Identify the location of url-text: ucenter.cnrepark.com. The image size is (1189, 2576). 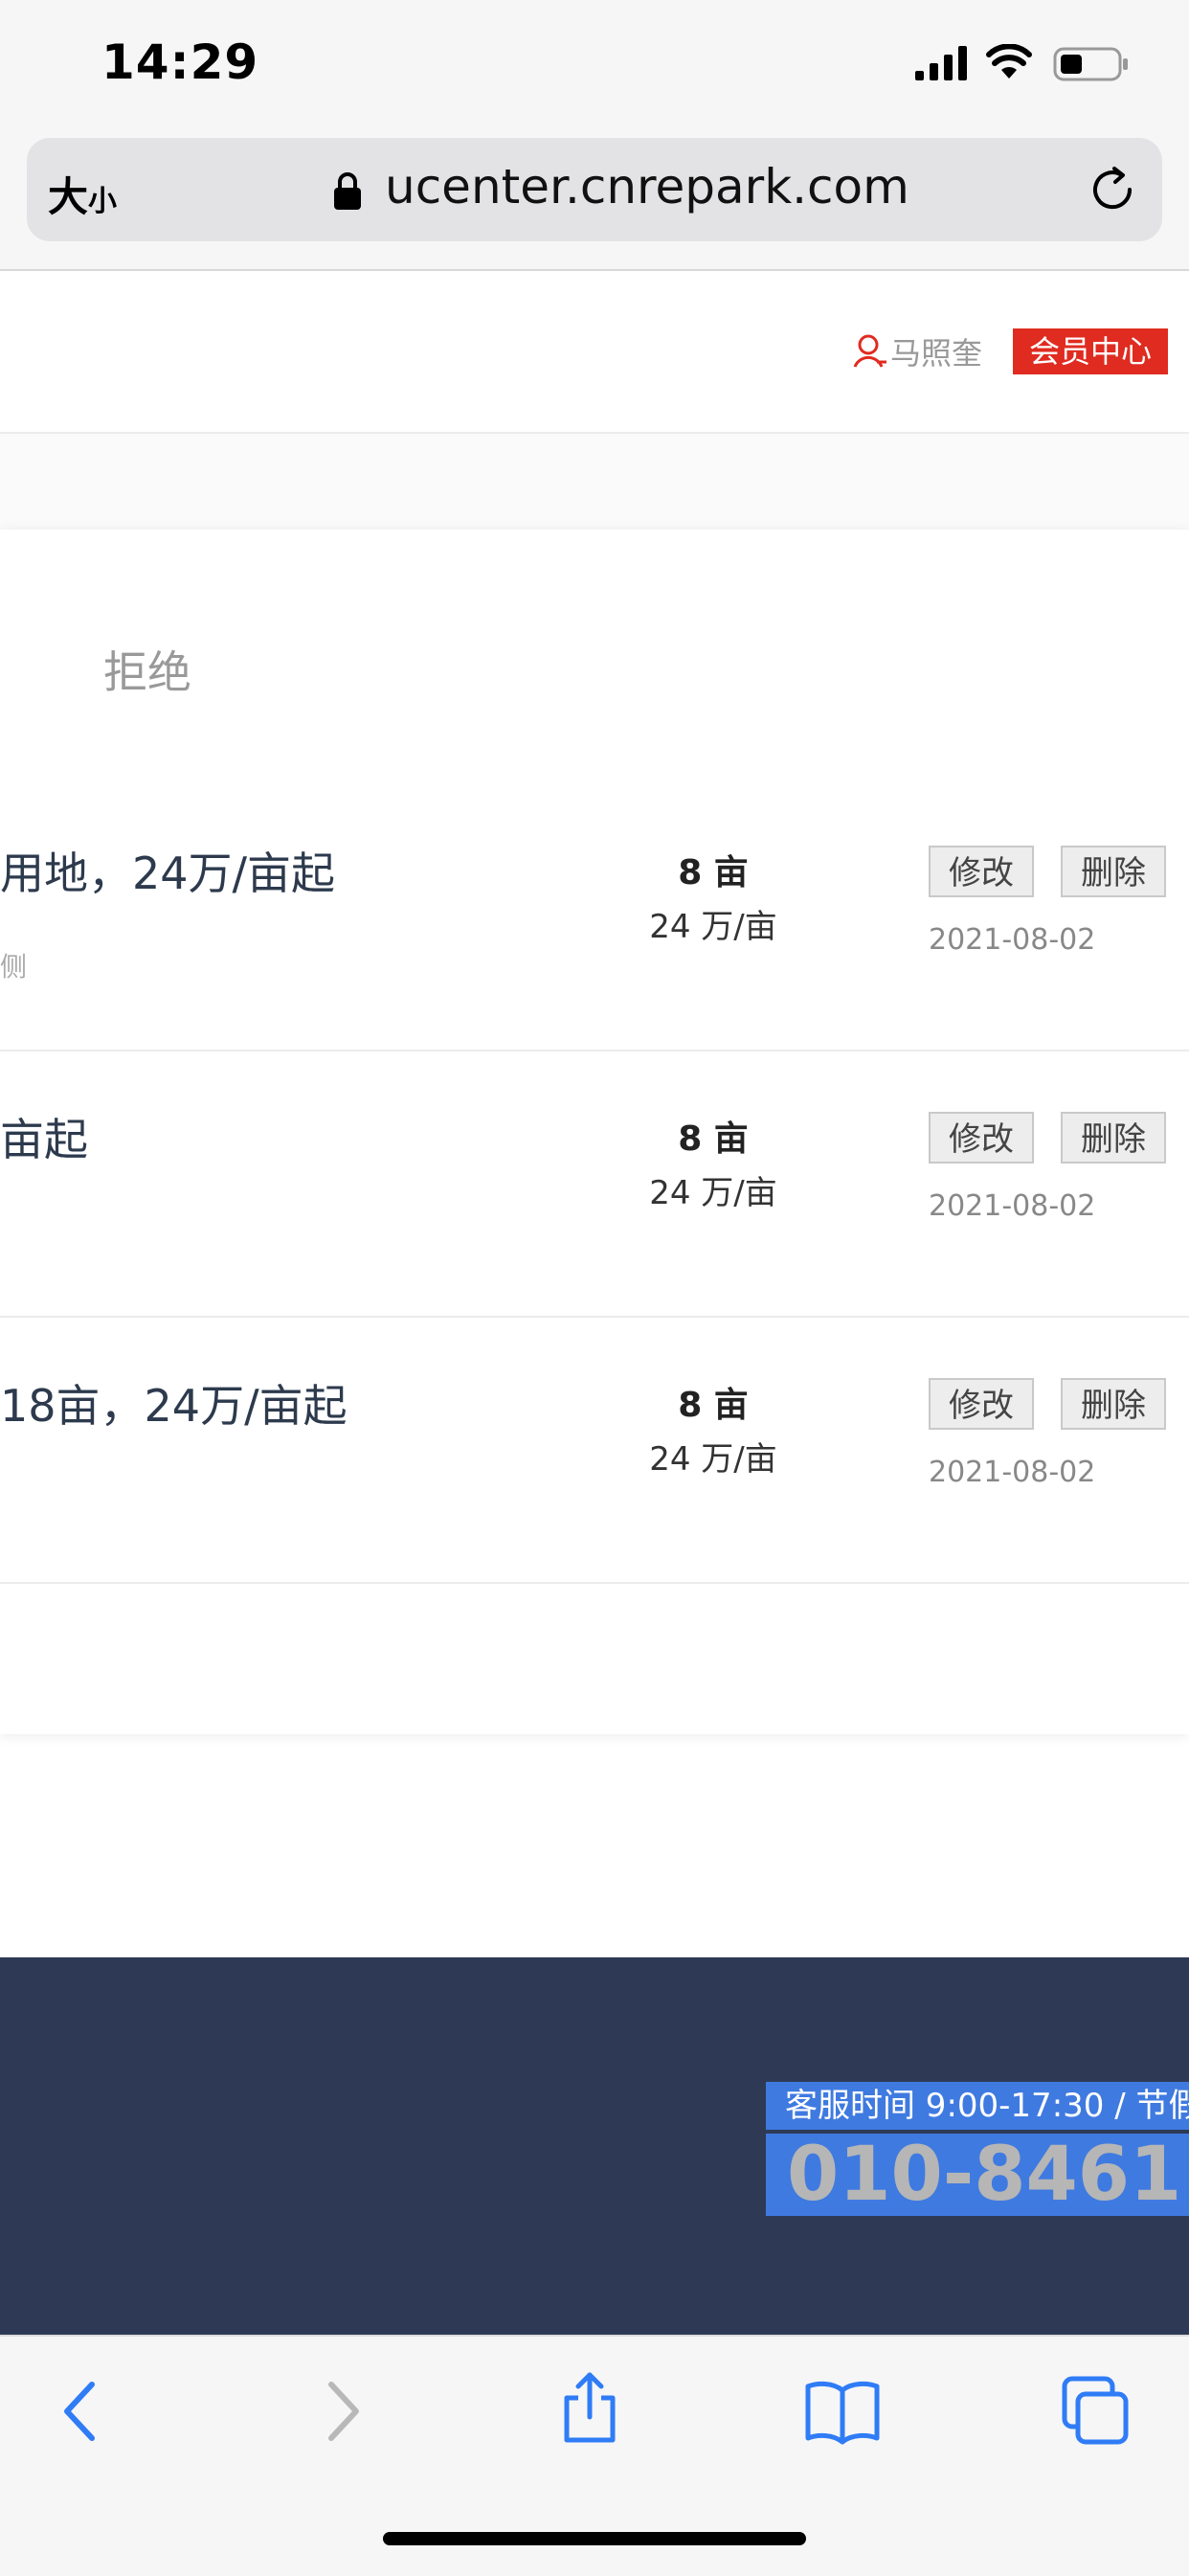
(647, 187).